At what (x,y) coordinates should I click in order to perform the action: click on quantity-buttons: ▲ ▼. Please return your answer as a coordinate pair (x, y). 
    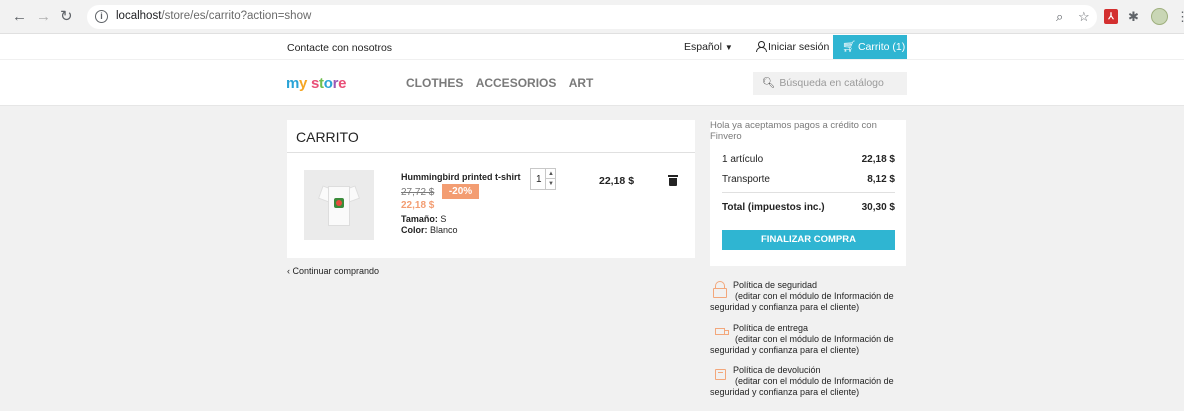
    Looking at the image, I should click on (550, 179).